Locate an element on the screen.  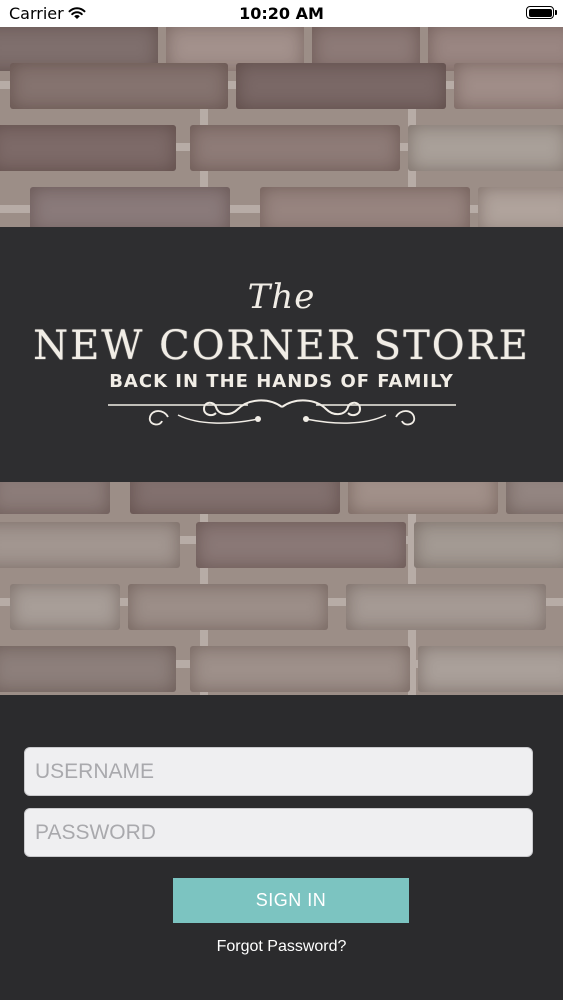
clock: 10:20 AM is located at coordinates (281, 13).